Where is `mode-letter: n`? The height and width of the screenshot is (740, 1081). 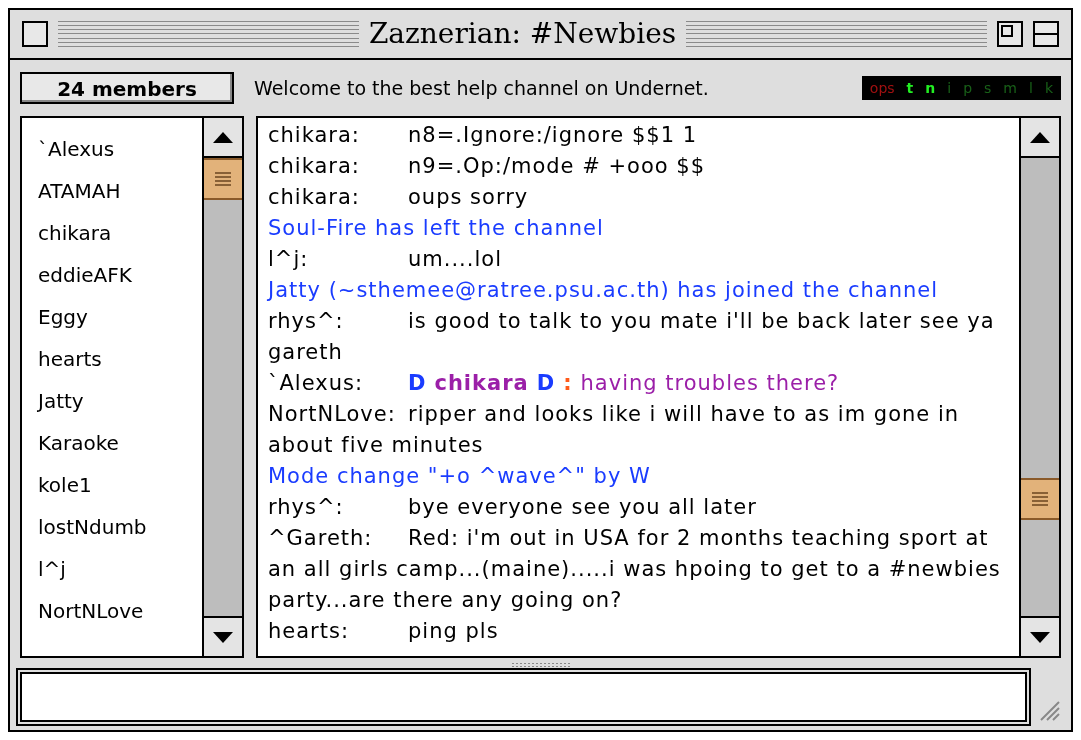 mode-letter: n is located at coordinates (930, 88).